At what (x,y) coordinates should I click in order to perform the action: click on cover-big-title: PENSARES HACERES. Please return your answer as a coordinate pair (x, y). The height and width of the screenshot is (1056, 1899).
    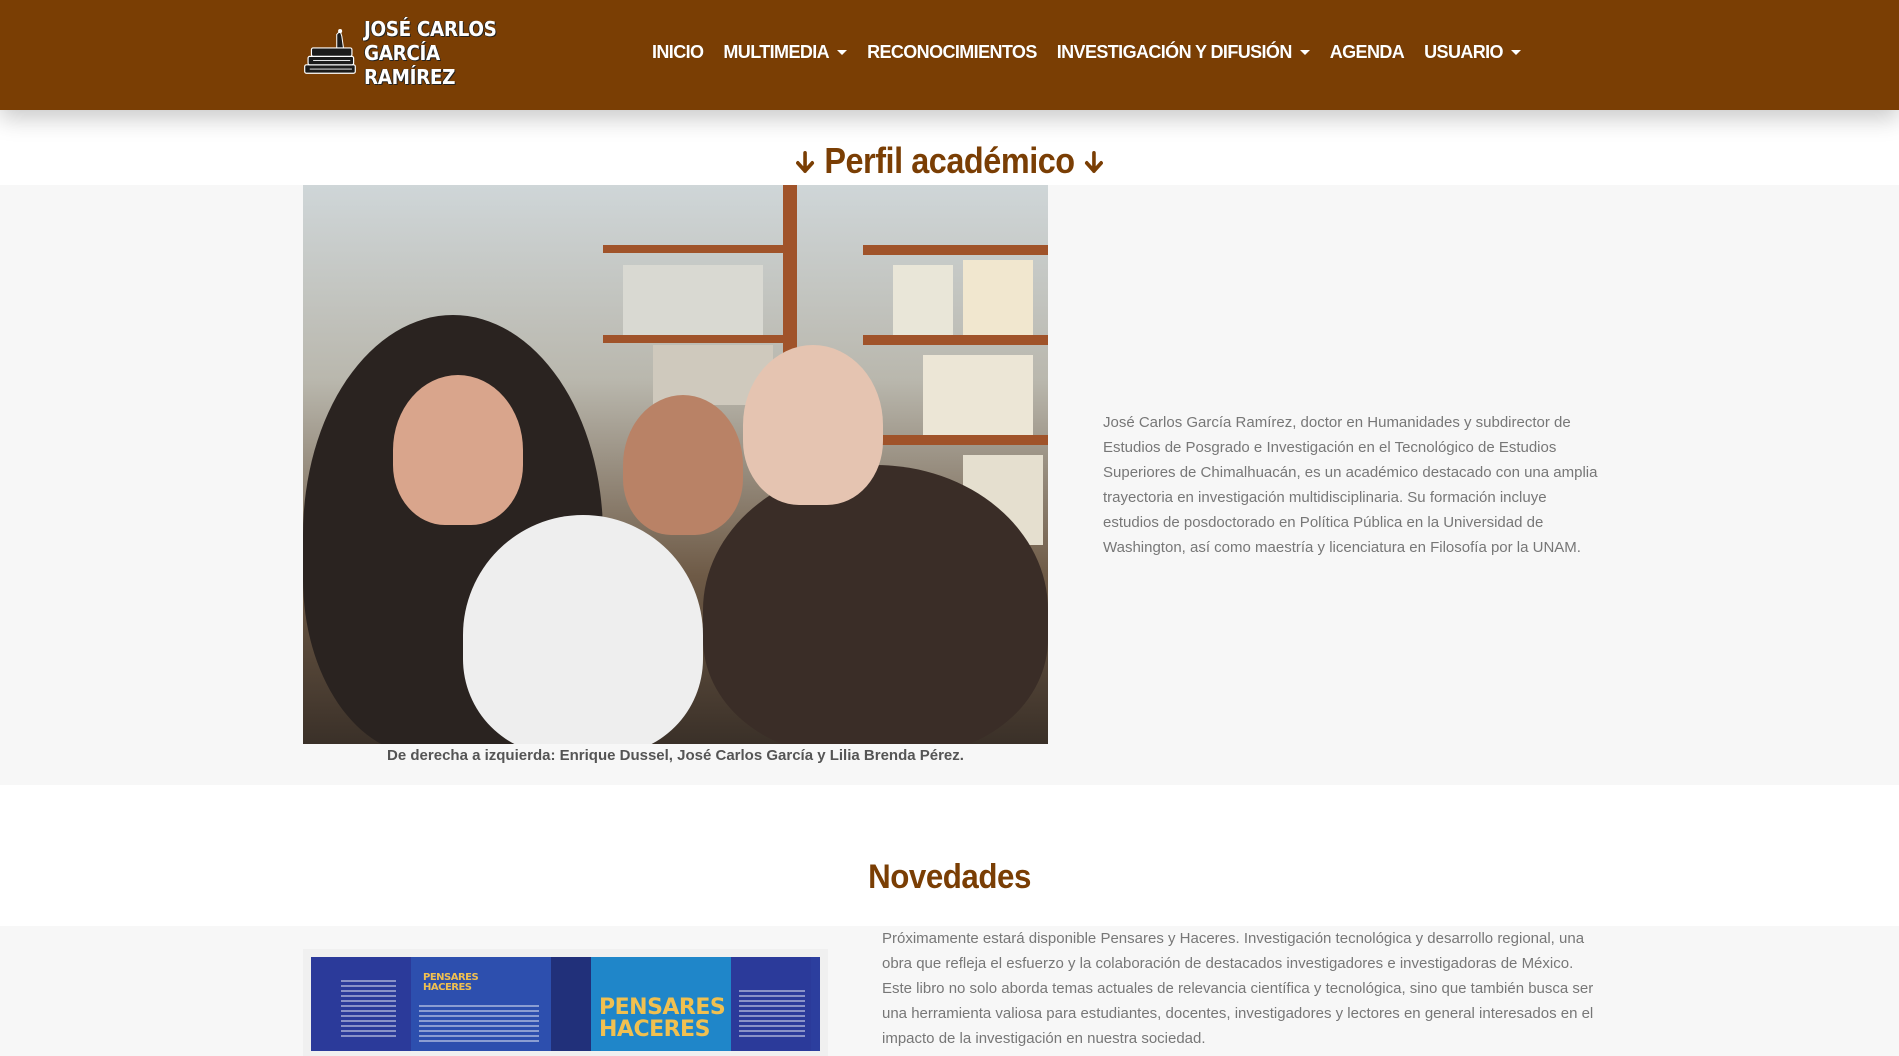
    Looking at the image, I should click on (662, 1019).